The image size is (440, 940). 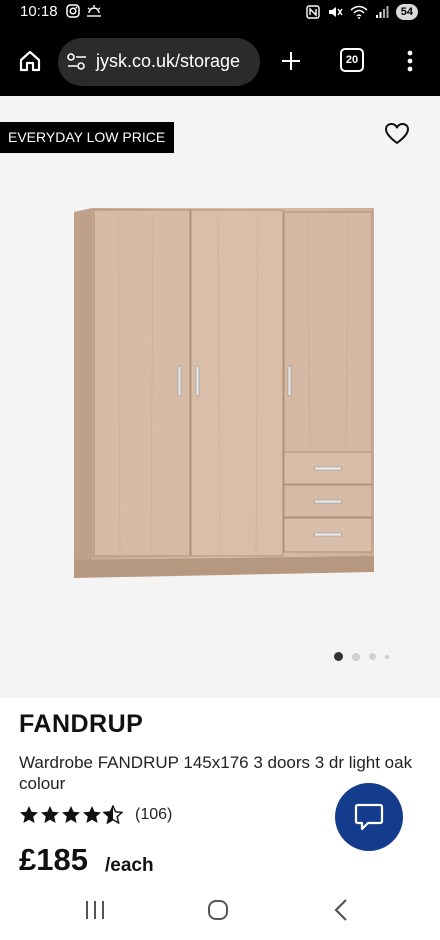 I want to click on back-icon, so click(x=341, y=910).